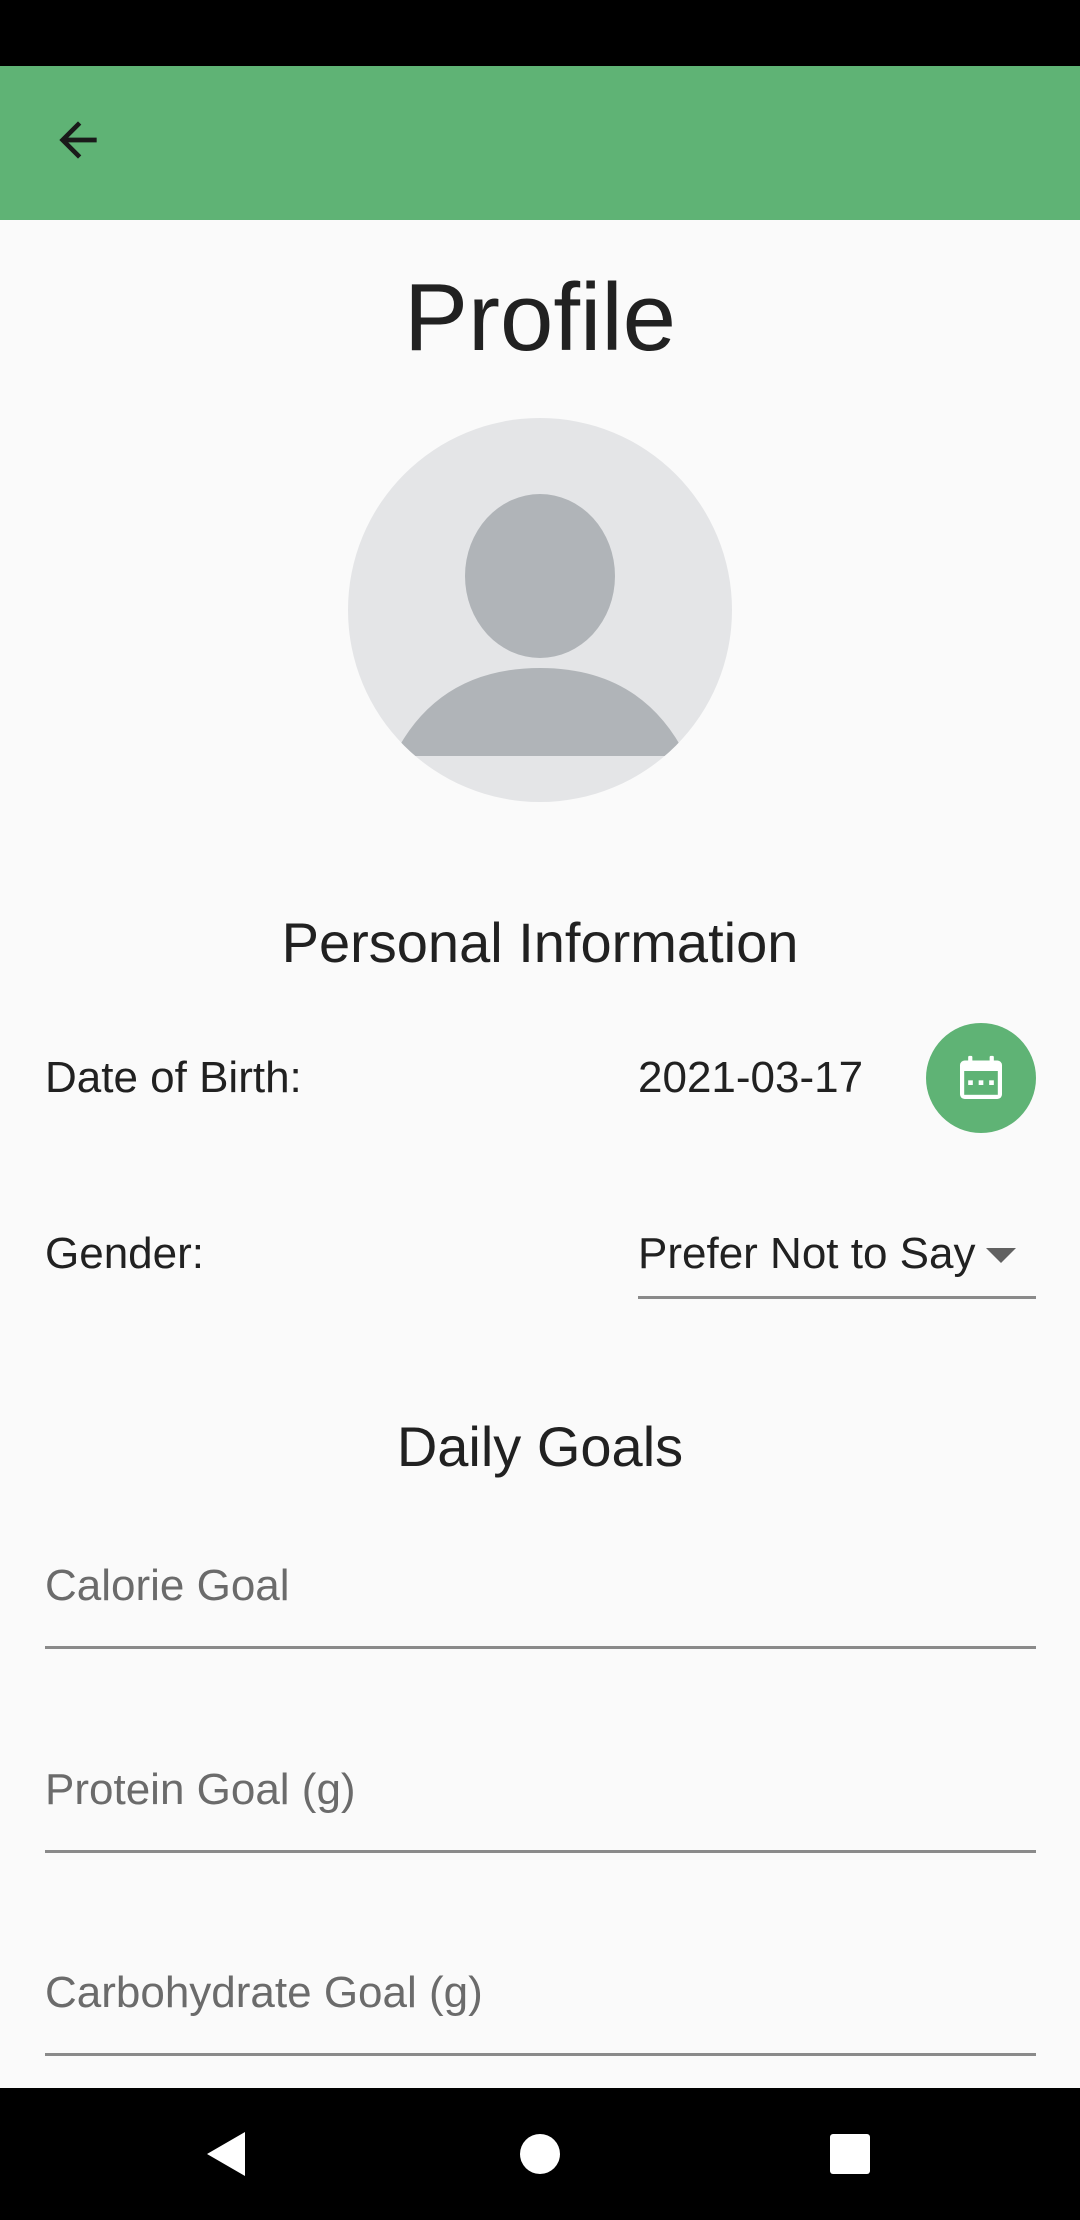 The width and height of the screenshot is (1080, 2220). I want to click on calorie-goal-field, so click(540, 1587).